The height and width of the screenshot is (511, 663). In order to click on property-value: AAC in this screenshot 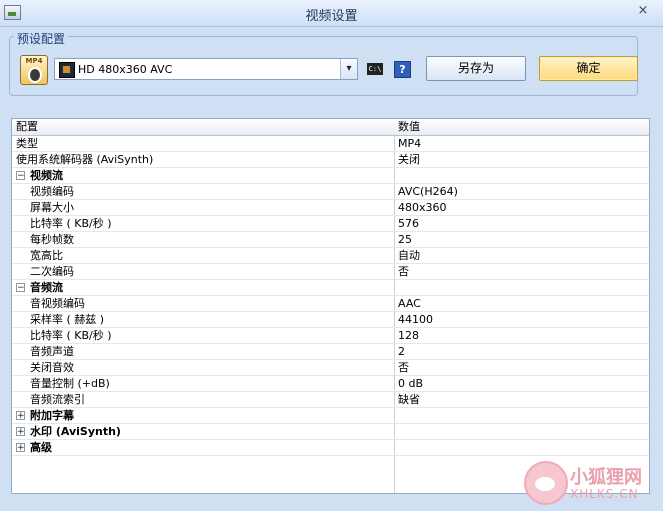, I will do `click(520, 304)`.